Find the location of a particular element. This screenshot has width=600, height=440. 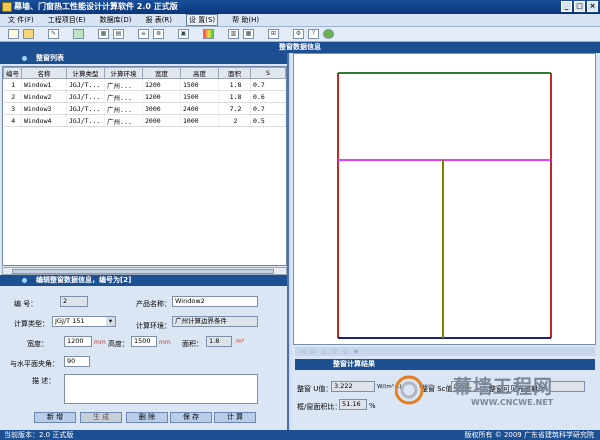

menu-help: 帮 助(H) is located at coordinates (245, 20).